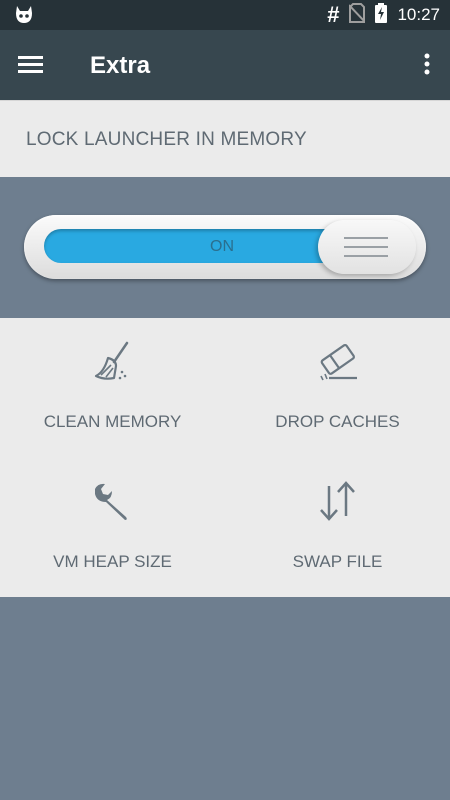 The height and width of the screenshot is (800, 450). I want to click on lock-launcher-header: LOCK LAUNCHER IN MEMORY, so click(225, 138).